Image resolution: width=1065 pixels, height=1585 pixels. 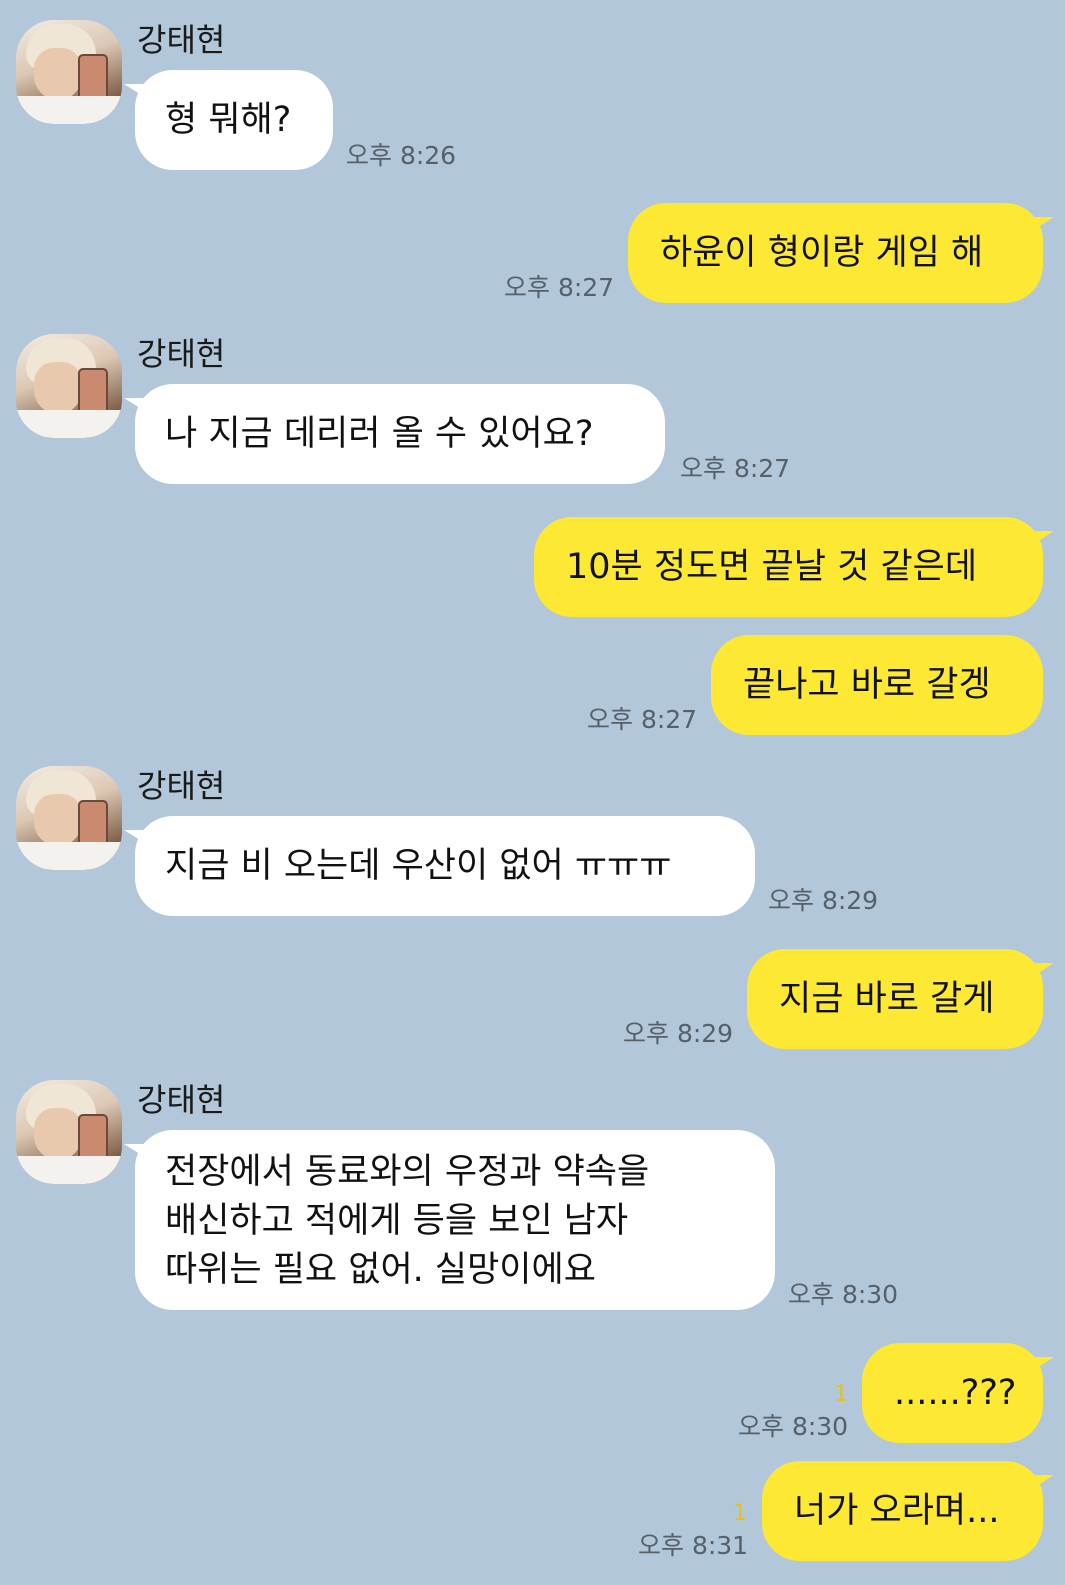 What do you see at coordinates (380, 1270) in the screenshot?
I see `message-text-line: 따위는 필요 없어. 실망이에요` at bounding box center [380, 1270].